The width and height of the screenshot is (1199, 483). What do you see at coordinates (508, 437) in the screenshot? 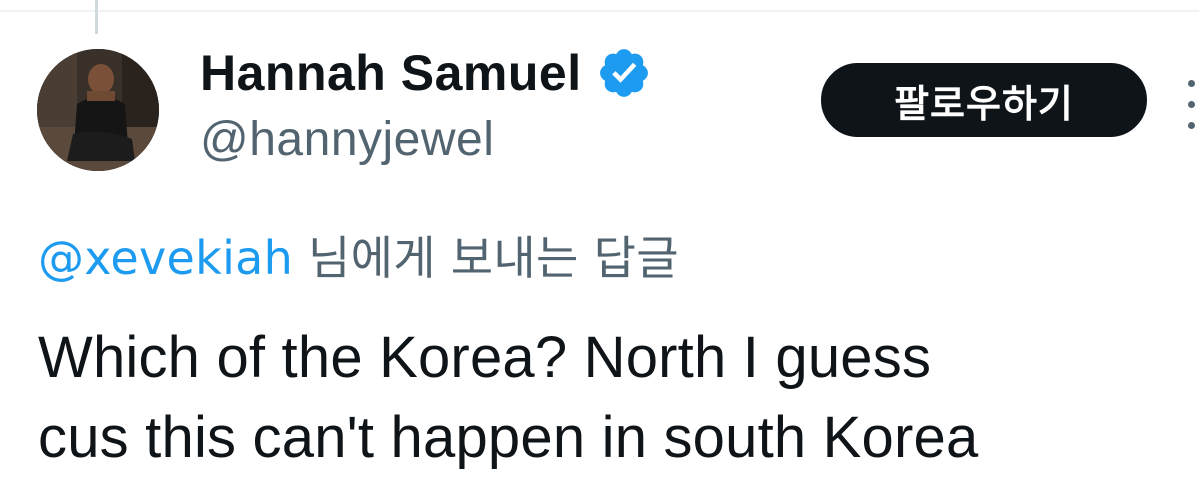
I see `tweet-text-line: cus this can't happen in south Korea` at bounding box center [508, 437].